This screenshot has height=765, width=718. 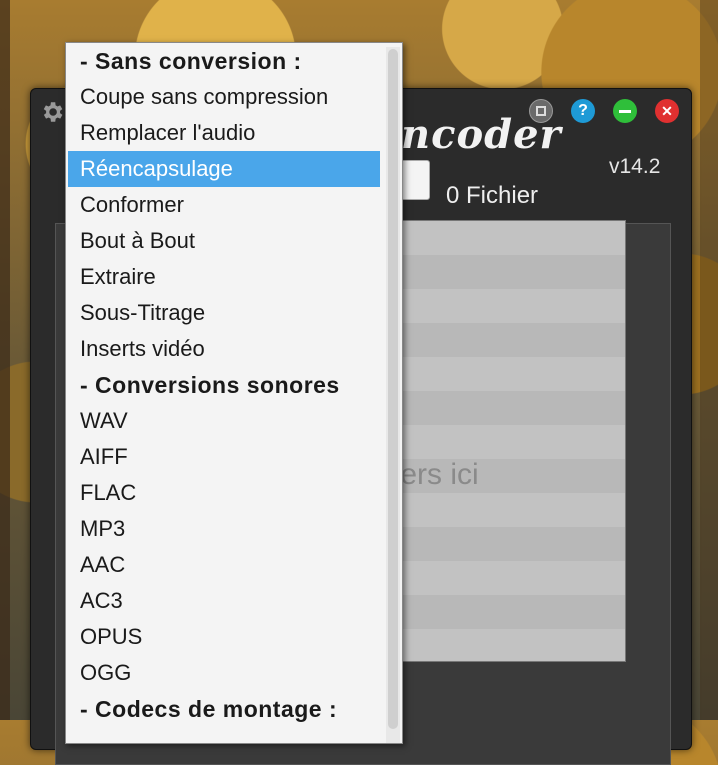 I want to click on close-button: ✕, so click(x=667, y=111).